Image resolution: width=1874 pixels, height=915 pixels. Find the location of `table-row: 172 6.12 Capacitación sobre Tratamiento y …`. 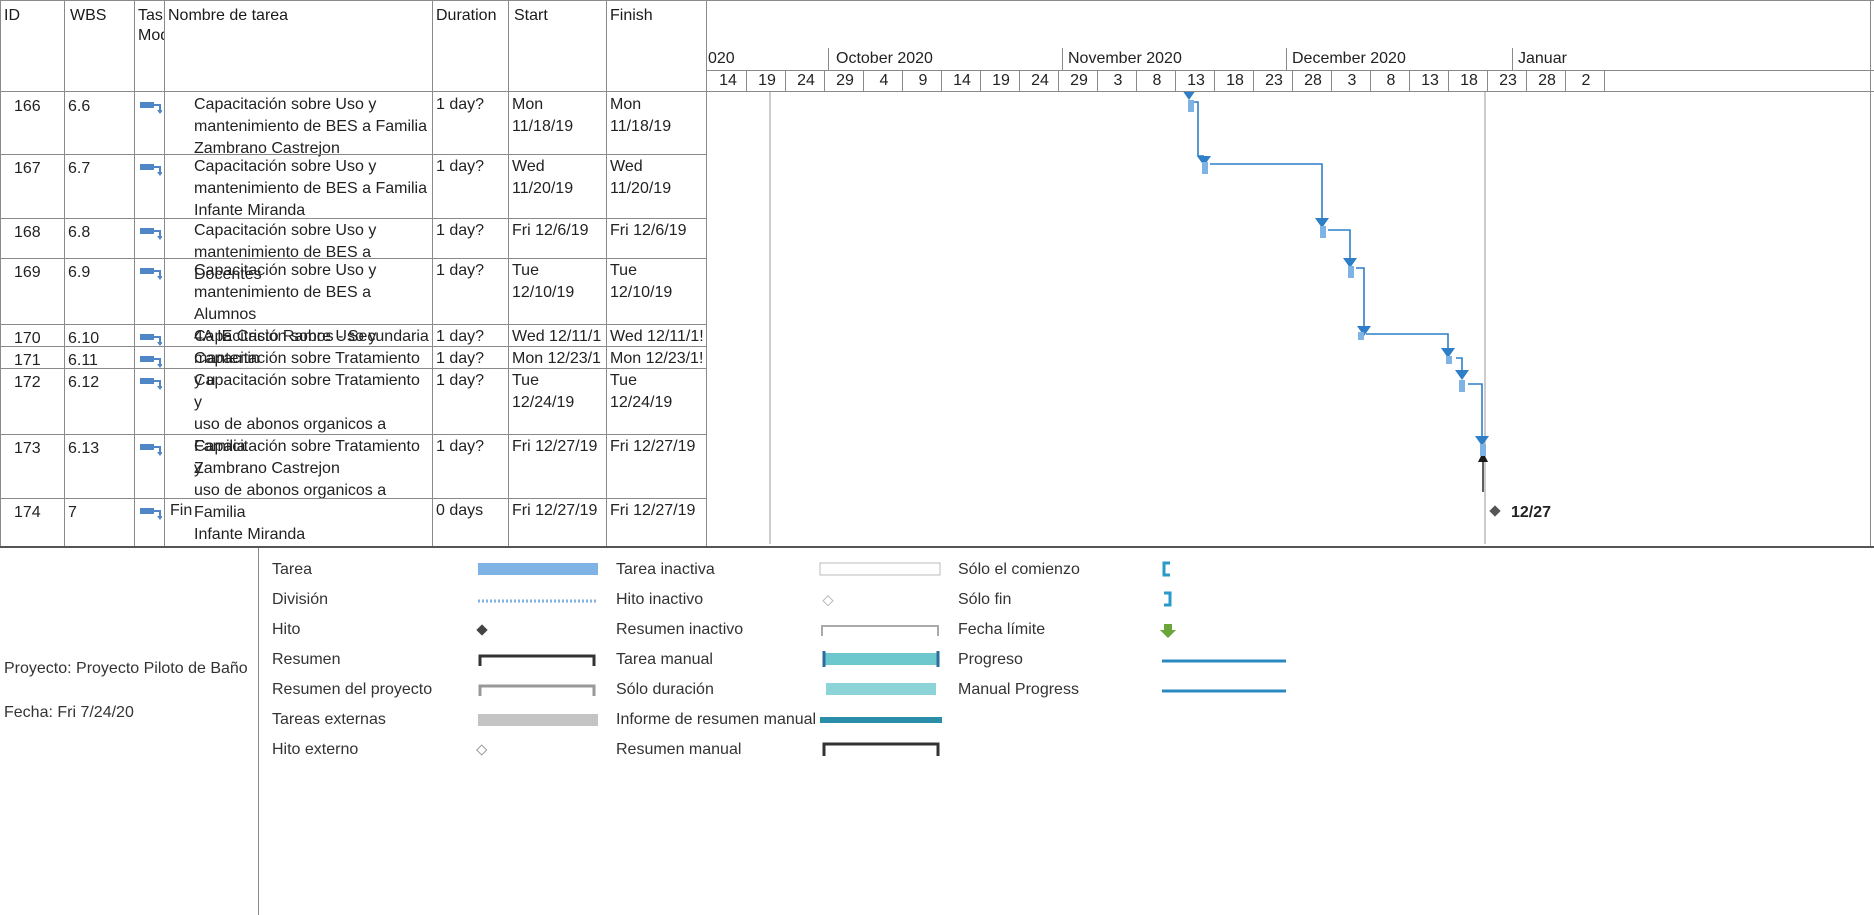

table-row: 172 6.12 Capacitación sobre Tratamiento y … is located at coordinates (353, 422).